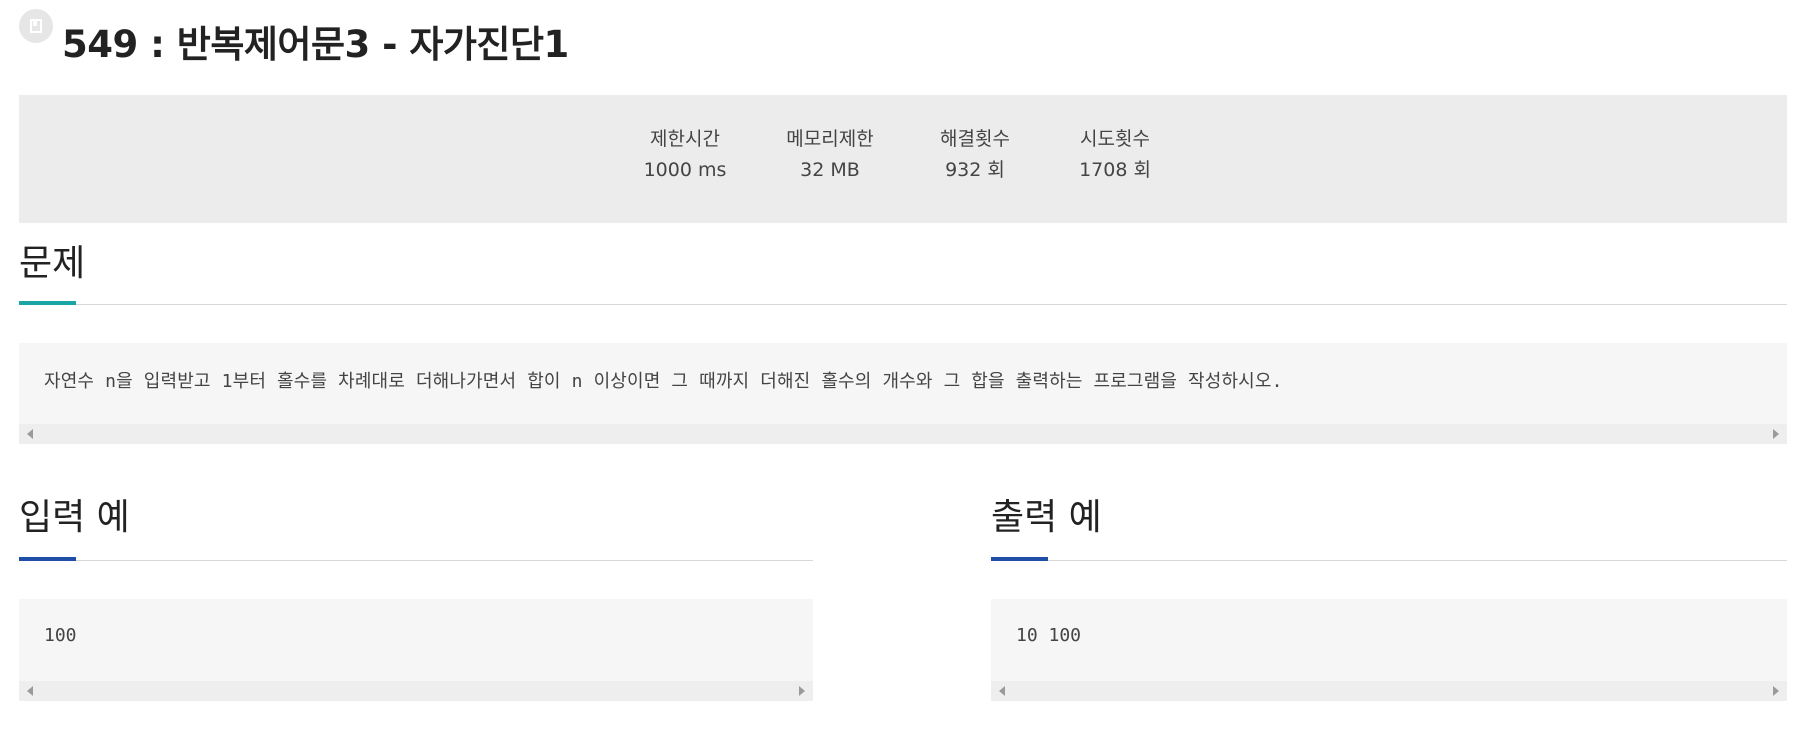  I want to click on stat-value: 1708 회, so click(1115, 170).